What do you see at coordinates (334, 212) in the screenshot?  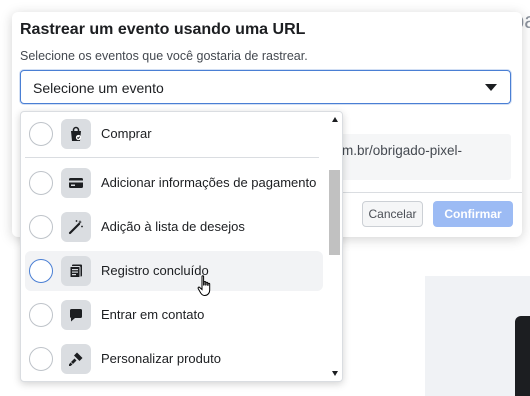 I see `scroll-thumb` at bounding box center [334, 212].